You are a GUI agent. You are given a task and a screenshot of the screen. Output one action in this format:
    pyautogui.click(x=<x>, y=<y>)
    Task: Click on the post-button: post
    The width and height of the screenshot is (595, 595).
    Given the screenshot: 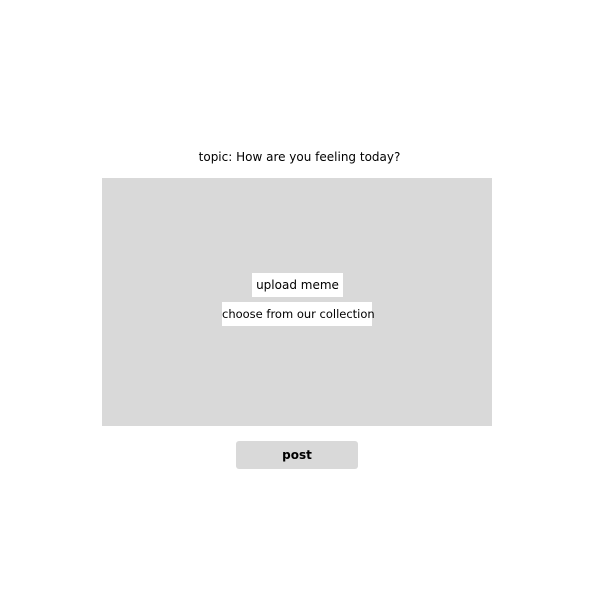 What is the action you would take?
    pyautogui.click(x=297, y=455)
    